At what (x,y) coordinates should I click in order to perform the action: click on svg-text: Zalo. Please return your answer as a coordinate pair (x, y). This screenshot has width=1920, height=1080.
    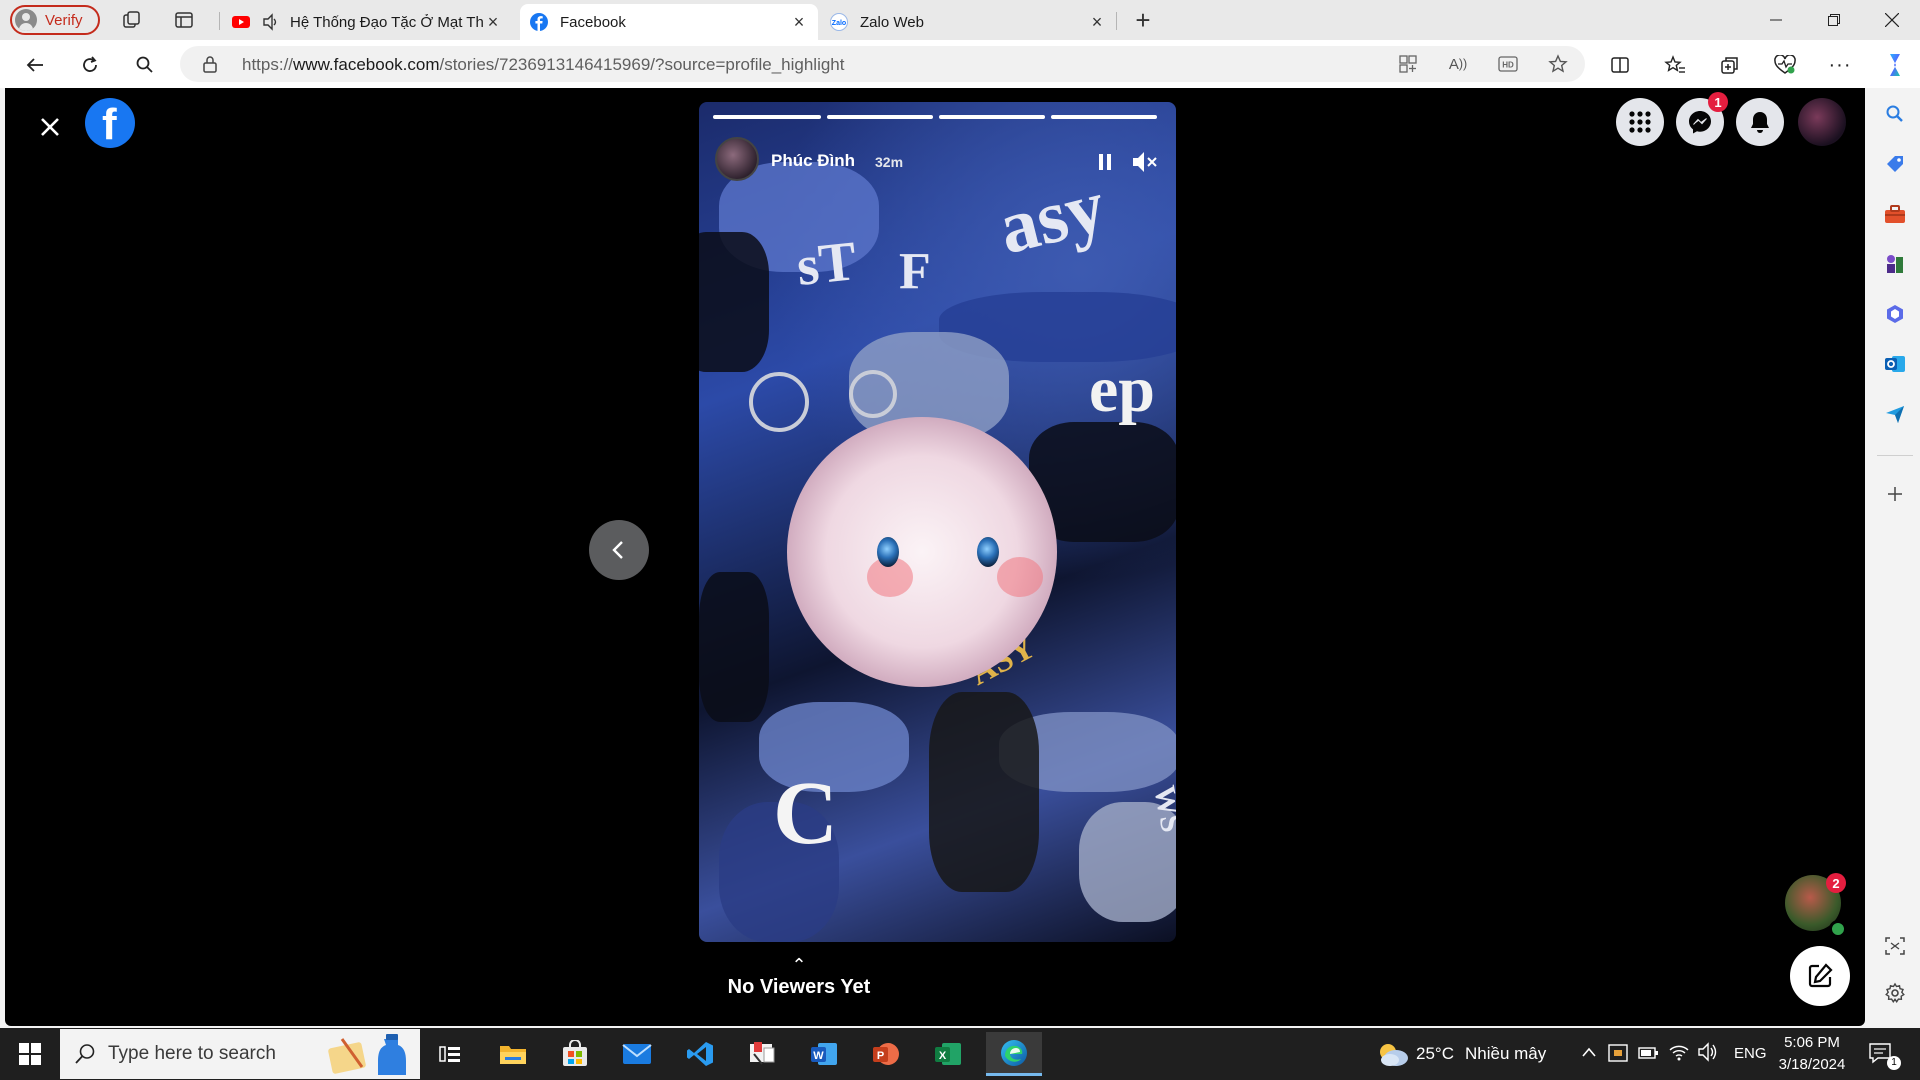
    Looking at the image, I should click on (839, 23).